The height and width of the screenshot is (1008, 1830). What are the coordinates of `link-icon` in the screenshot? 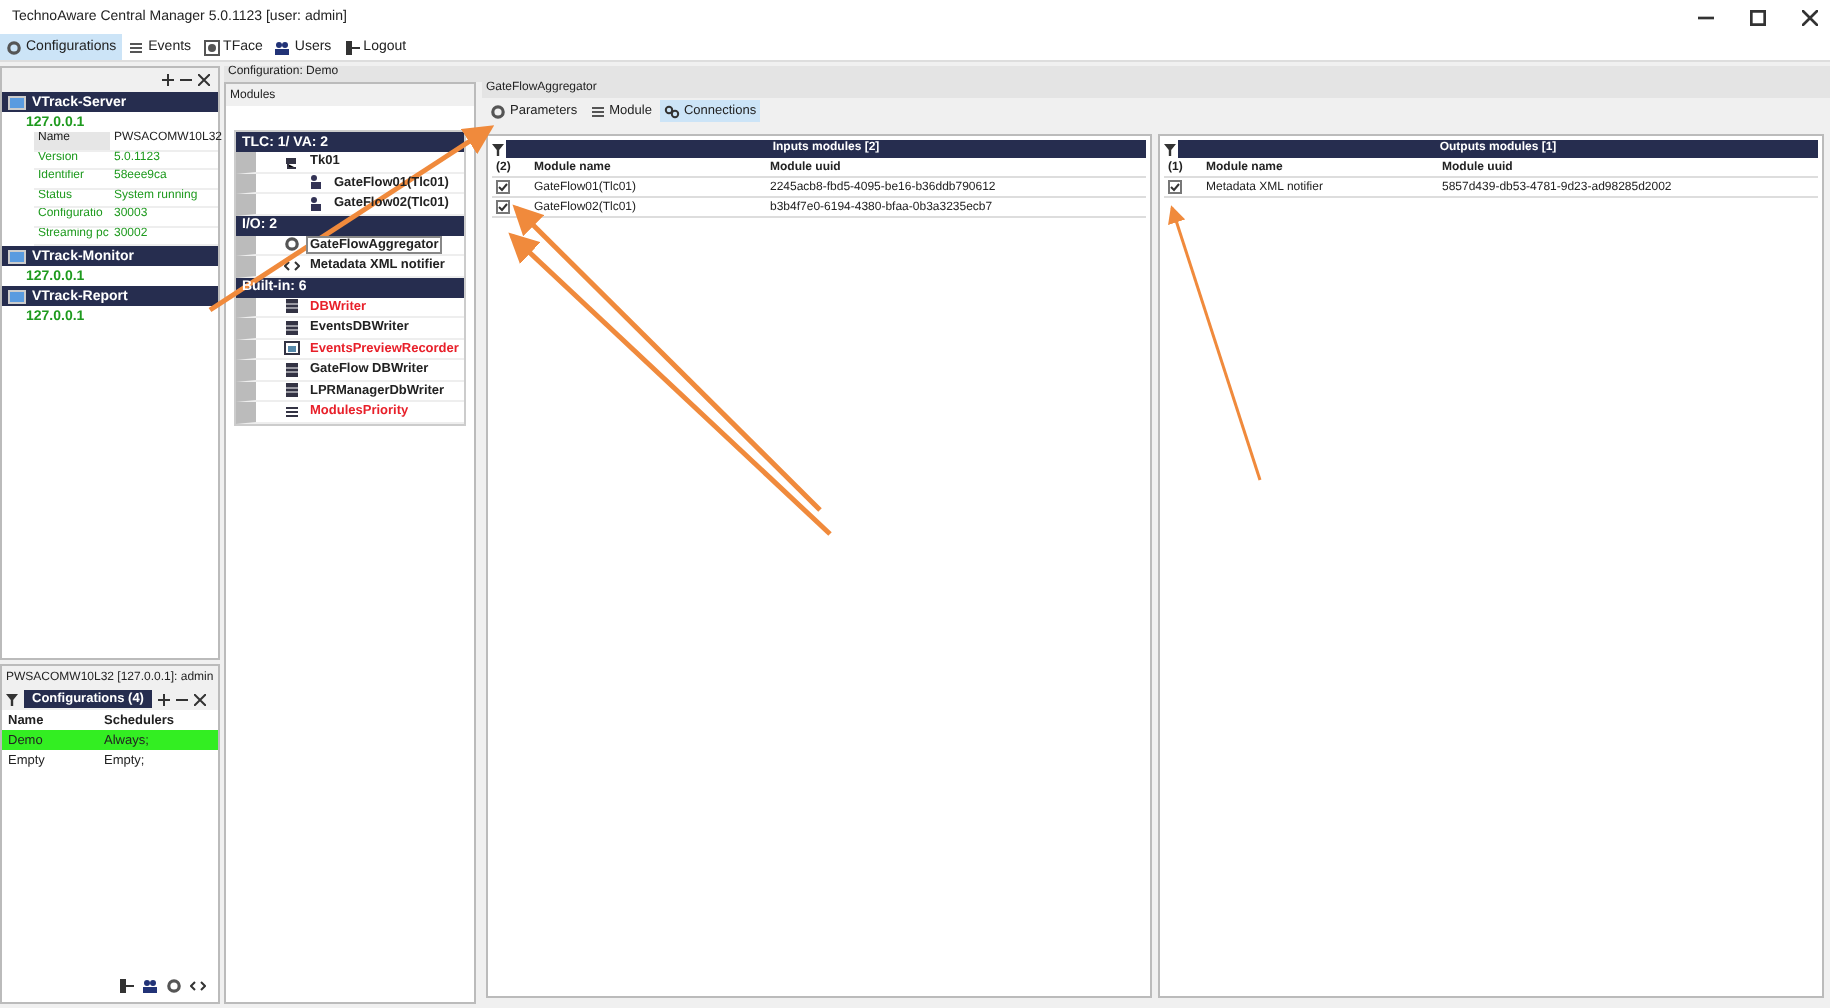 It's located at (671, 111).